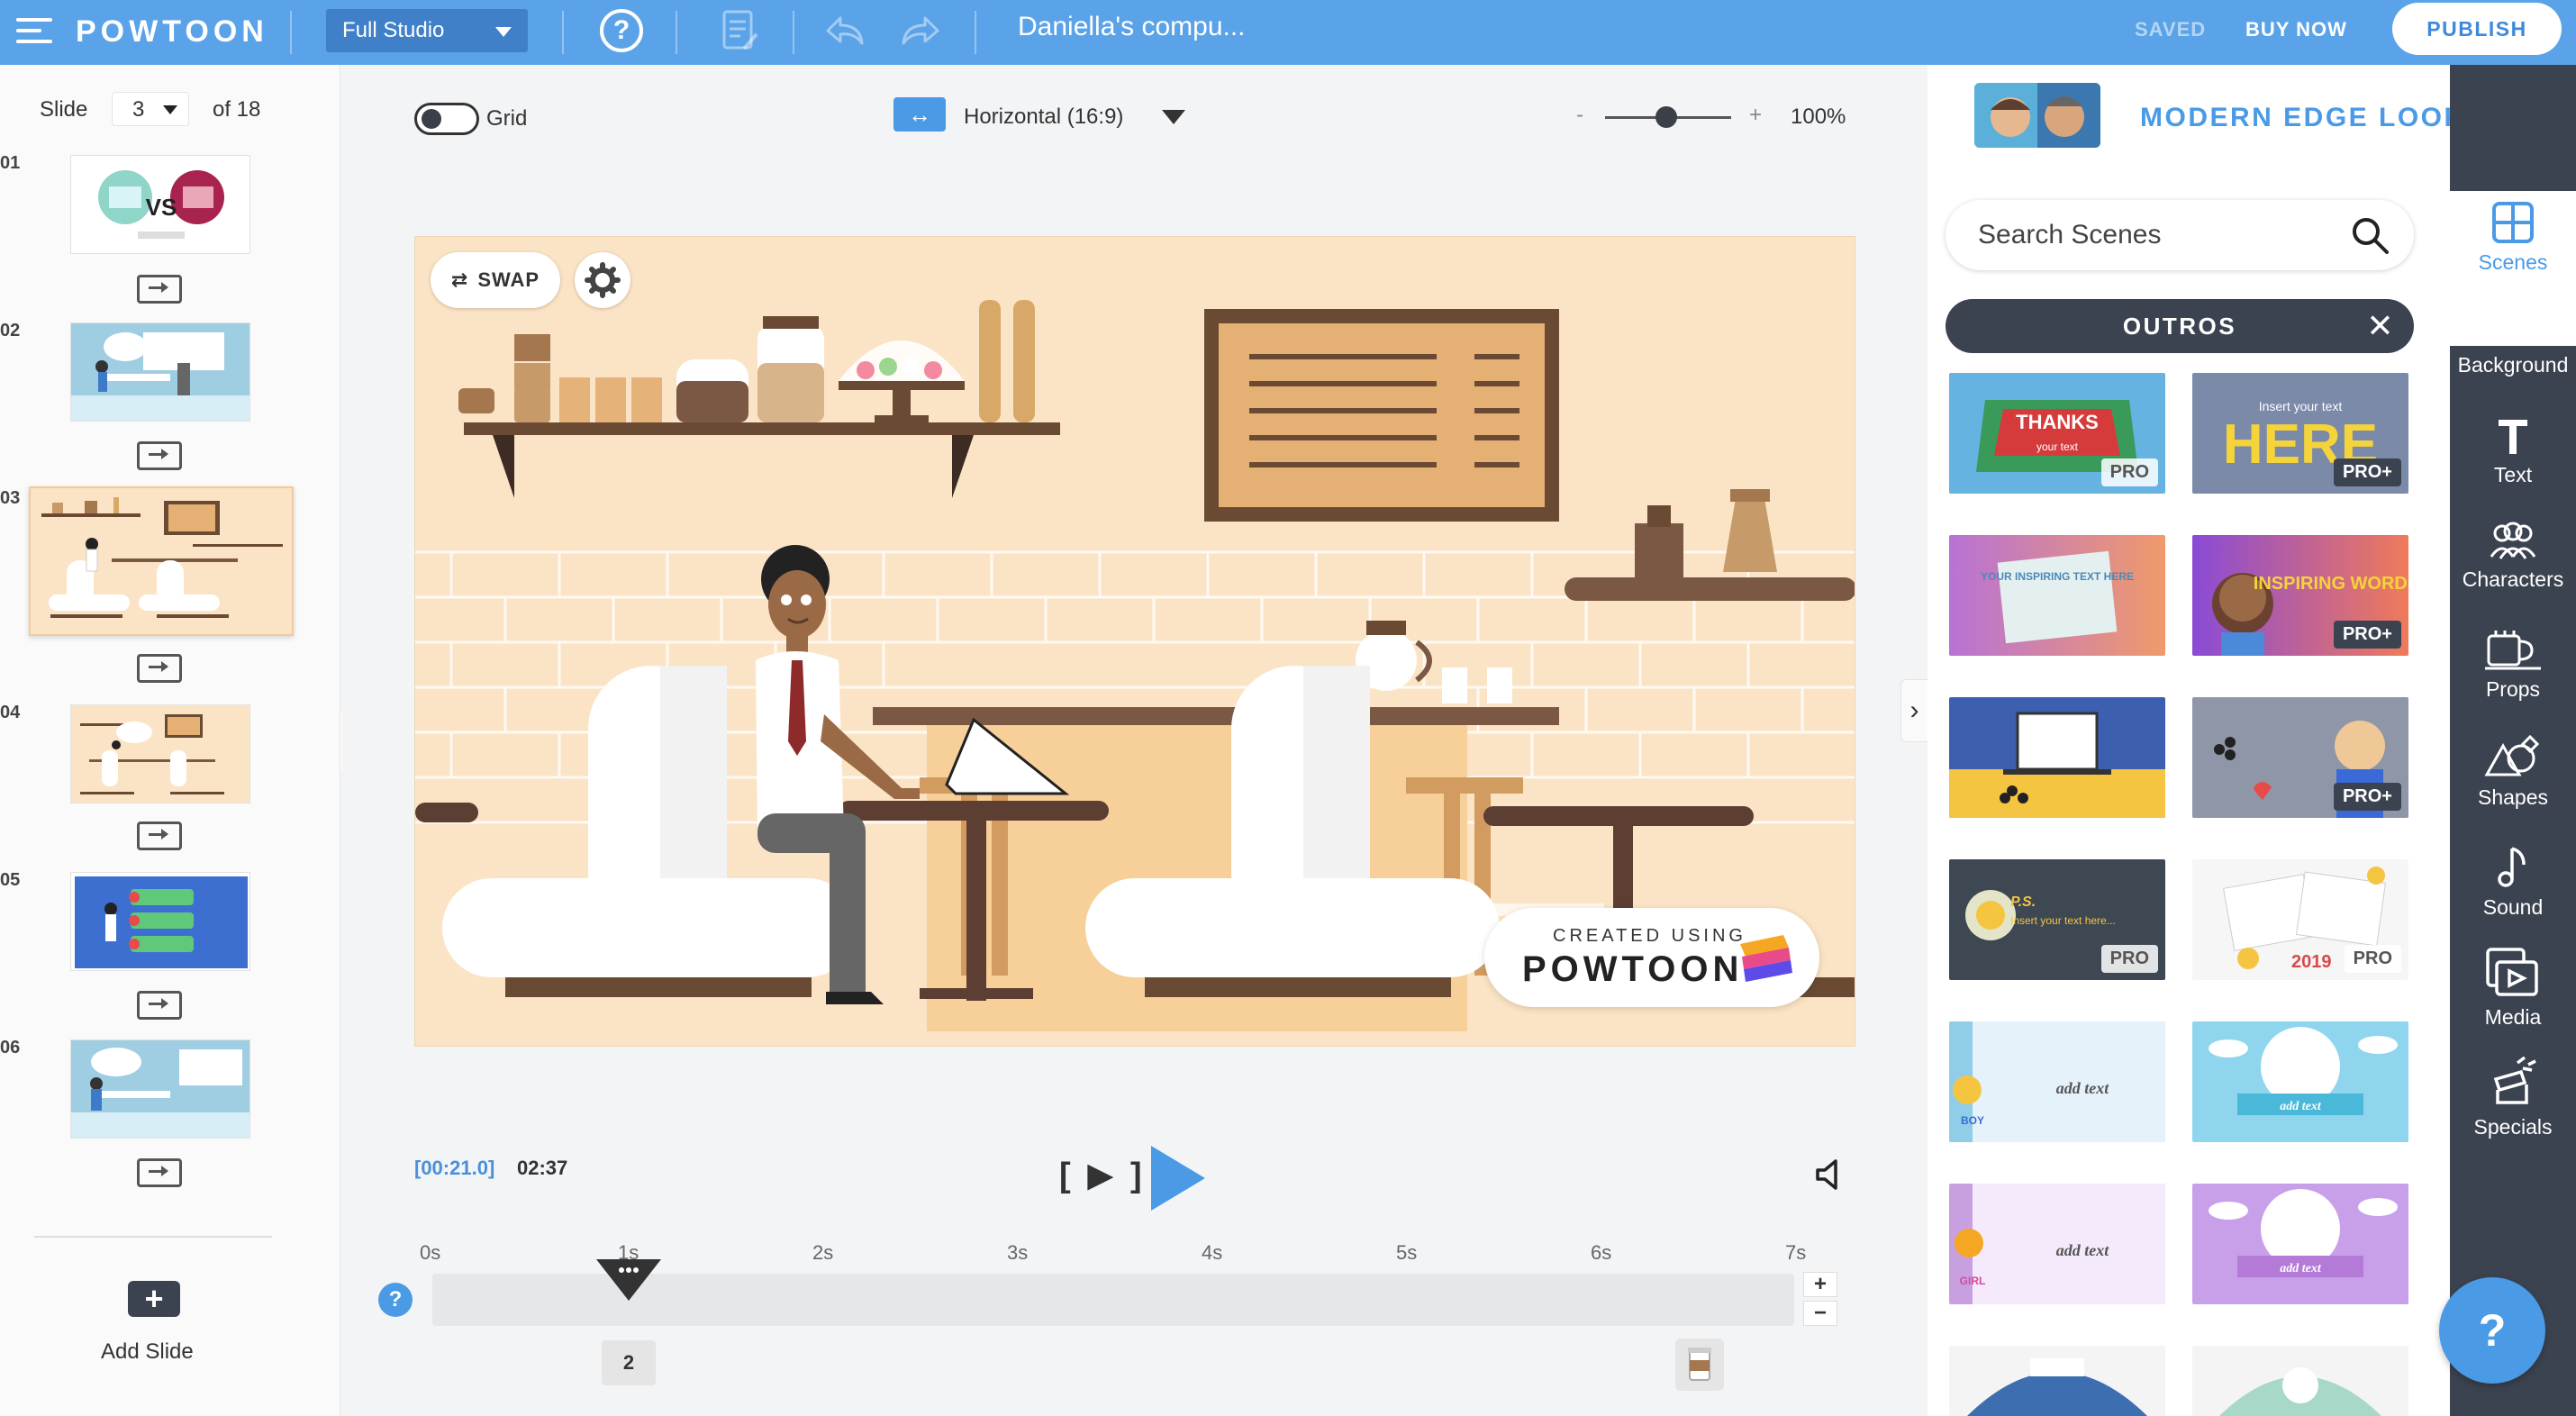  I want to click on scene-card-text: INSPIRING WORDS, so click(2331, 584).